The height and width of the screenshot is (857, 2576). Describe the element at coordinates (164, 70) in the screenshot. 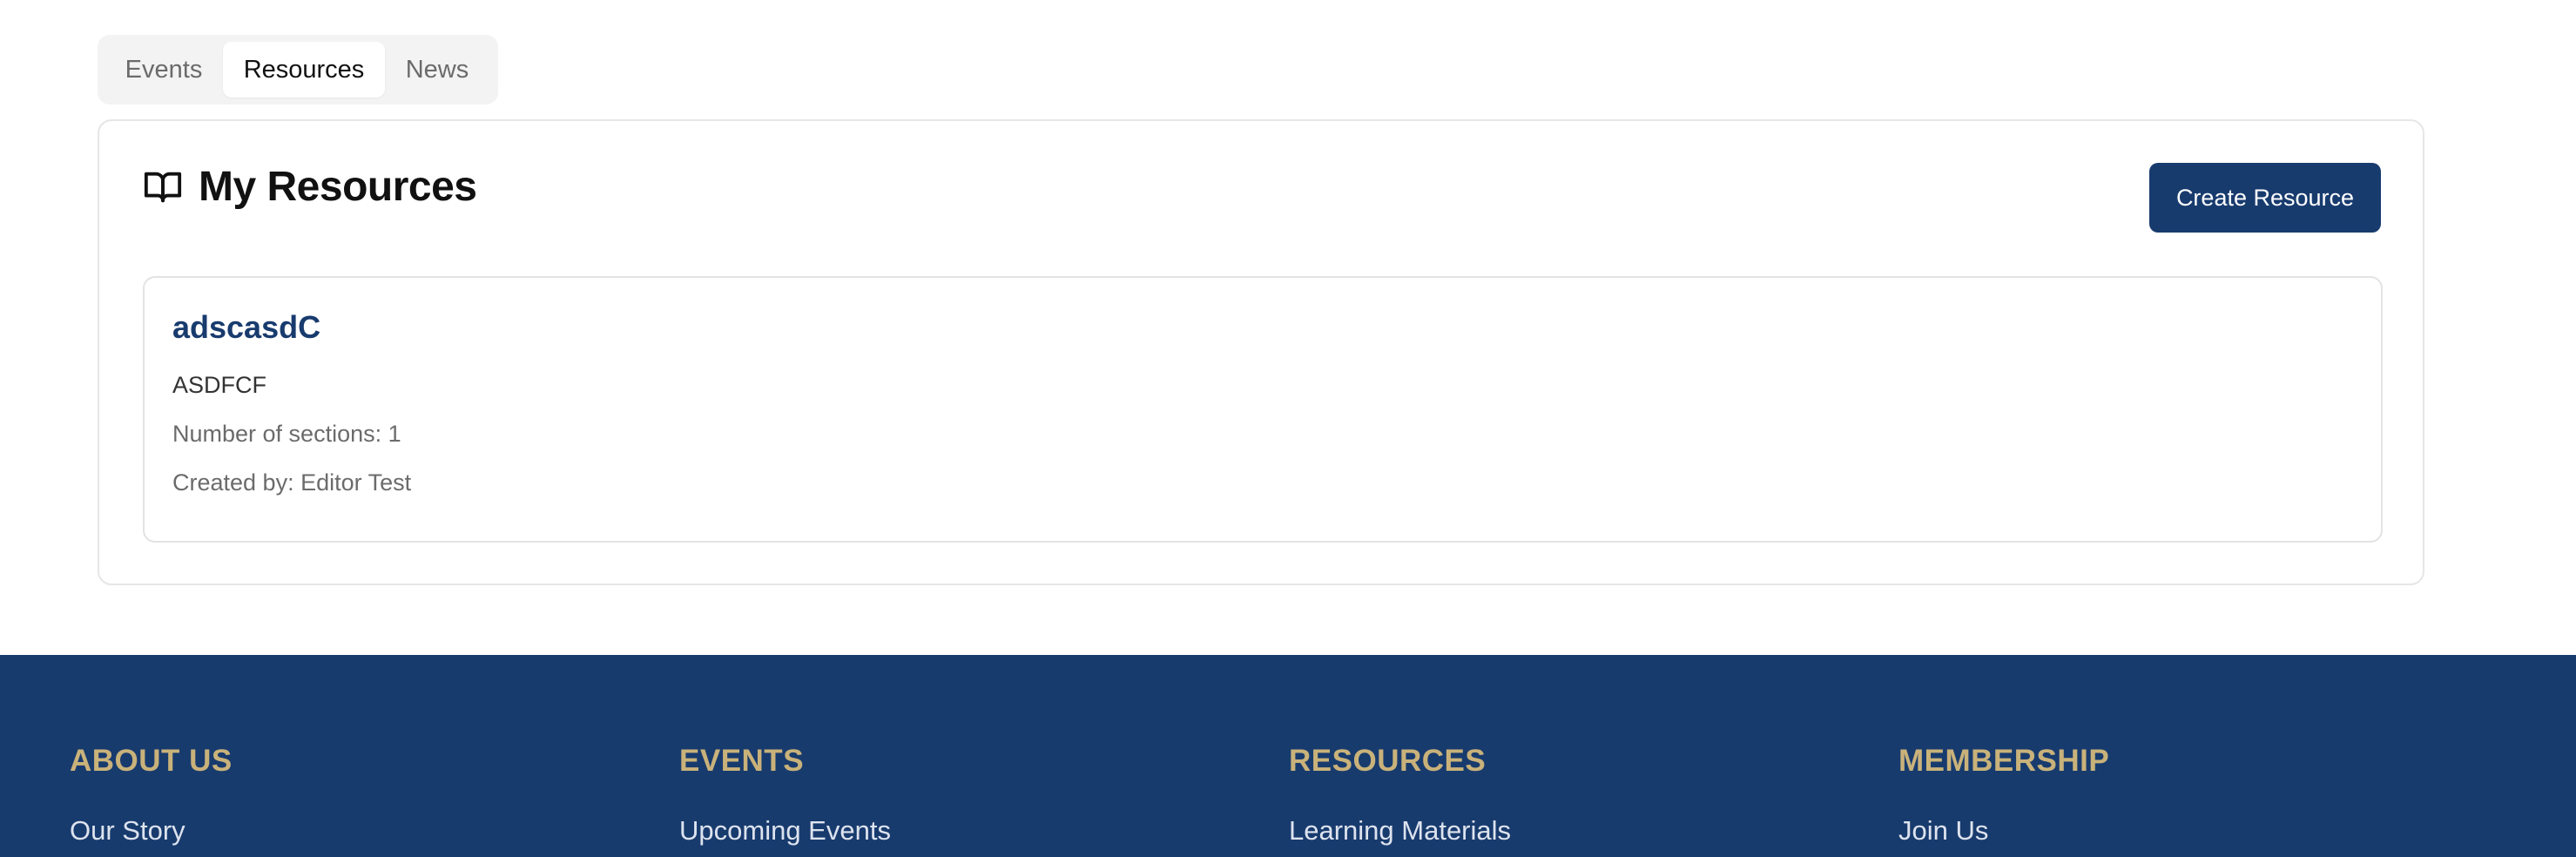

I see `tab-events: Events` at that location.